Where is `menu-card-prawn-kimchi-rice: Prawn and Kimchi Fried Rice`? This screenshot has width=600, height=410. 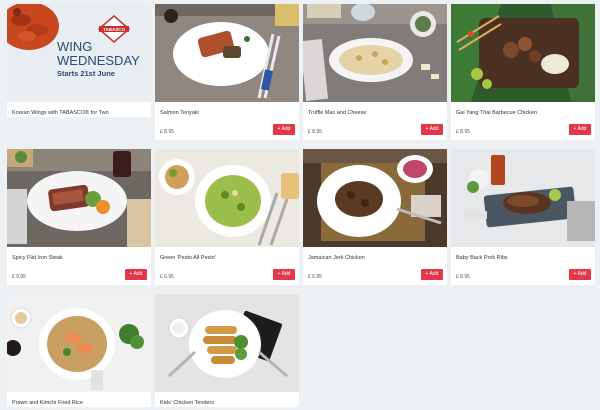 menu-card-prawn-kimchi-rice: Prawn and Kimchi Fried Rice is located at coordinates (79, 350).